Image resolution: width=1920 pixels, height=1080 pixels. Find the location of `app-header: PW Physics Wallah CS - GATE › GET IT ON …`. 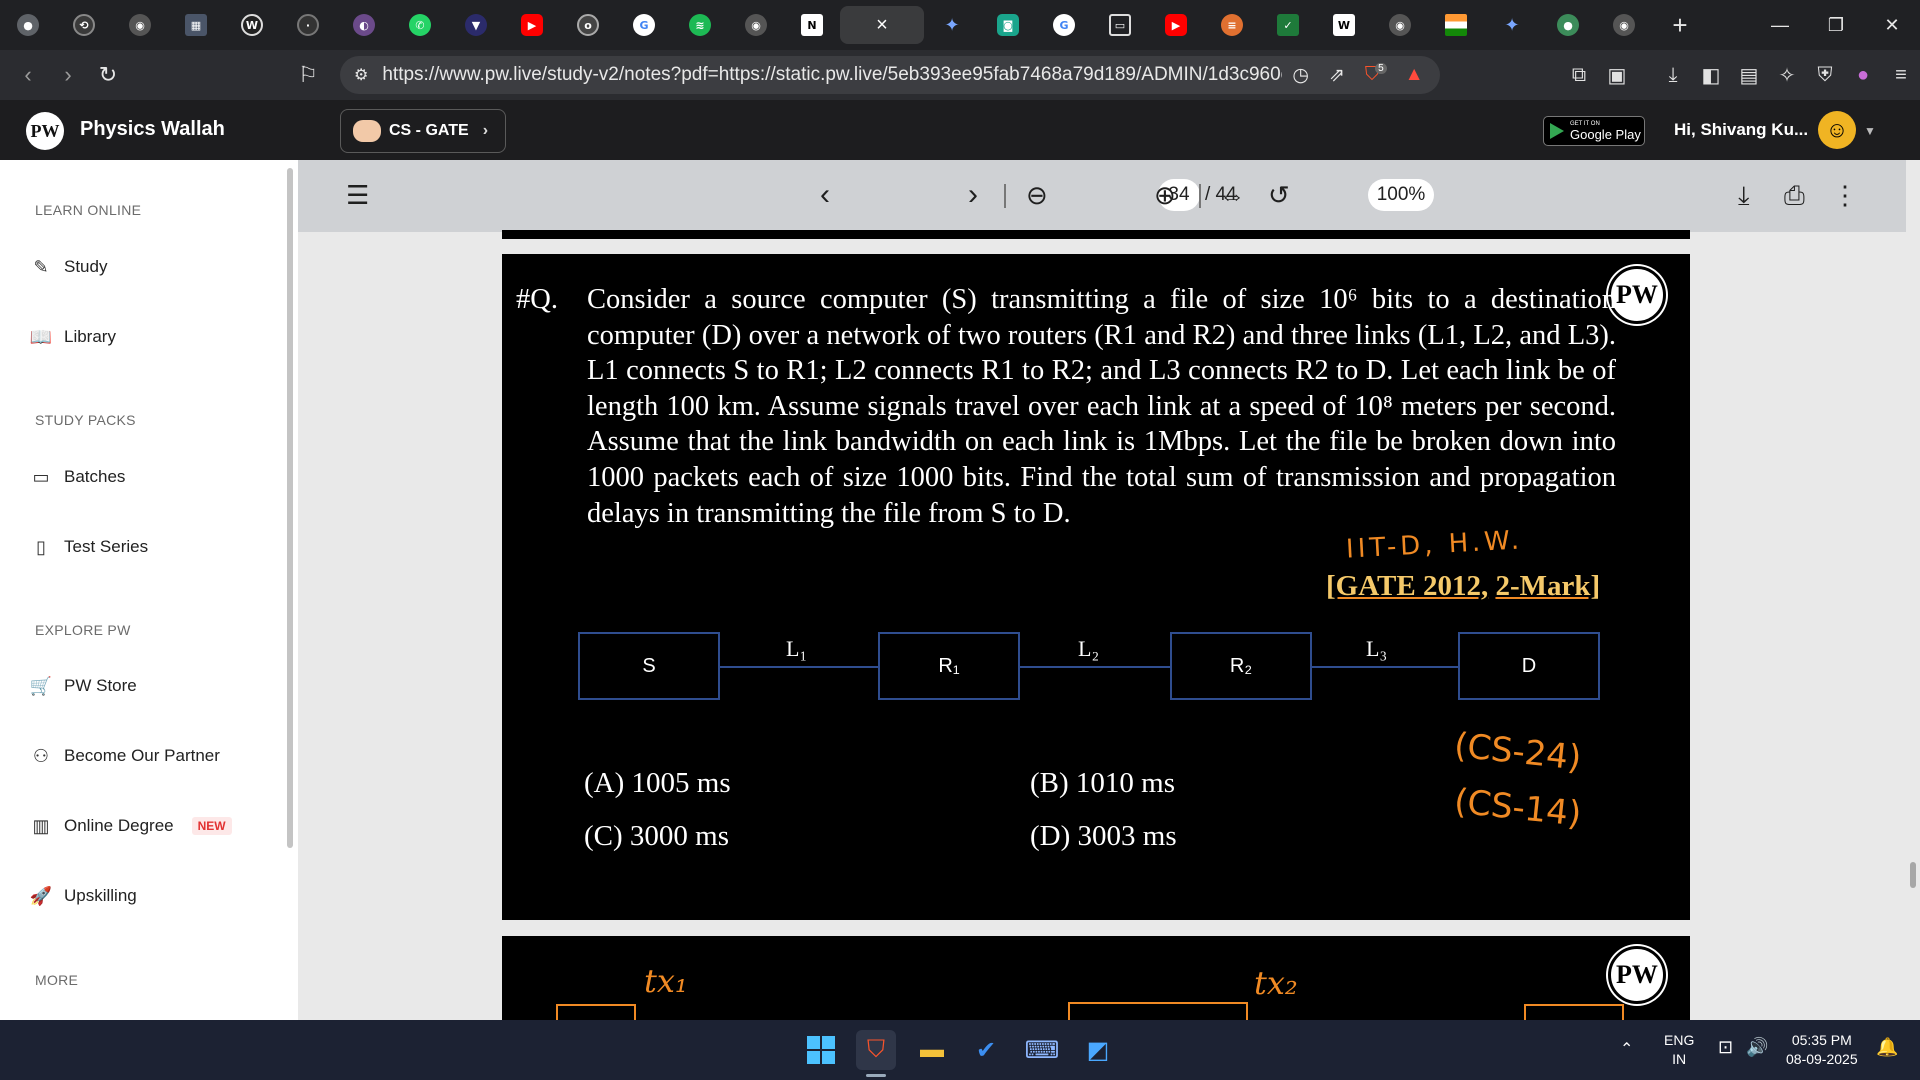

app-header: PW Physics Wallah CS - GATE › GET IT ON … is located at coordinates (960, 130).